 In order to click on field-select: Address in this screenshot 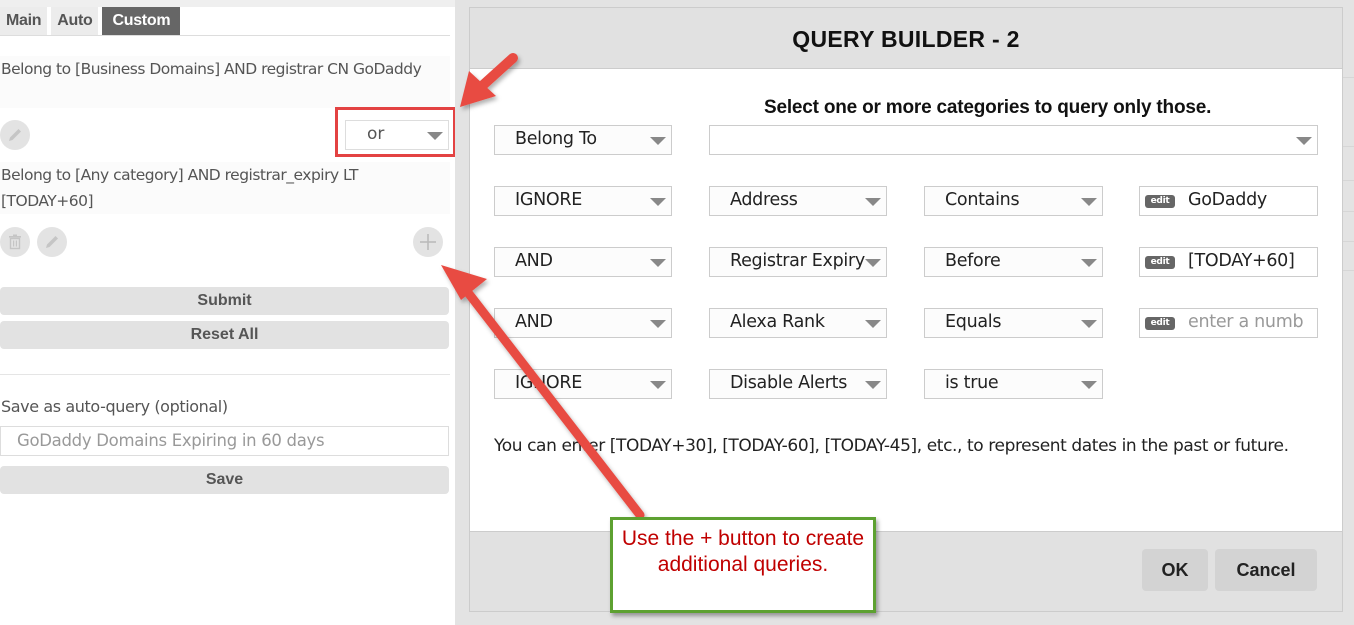, I will do `click(798, 201)`.